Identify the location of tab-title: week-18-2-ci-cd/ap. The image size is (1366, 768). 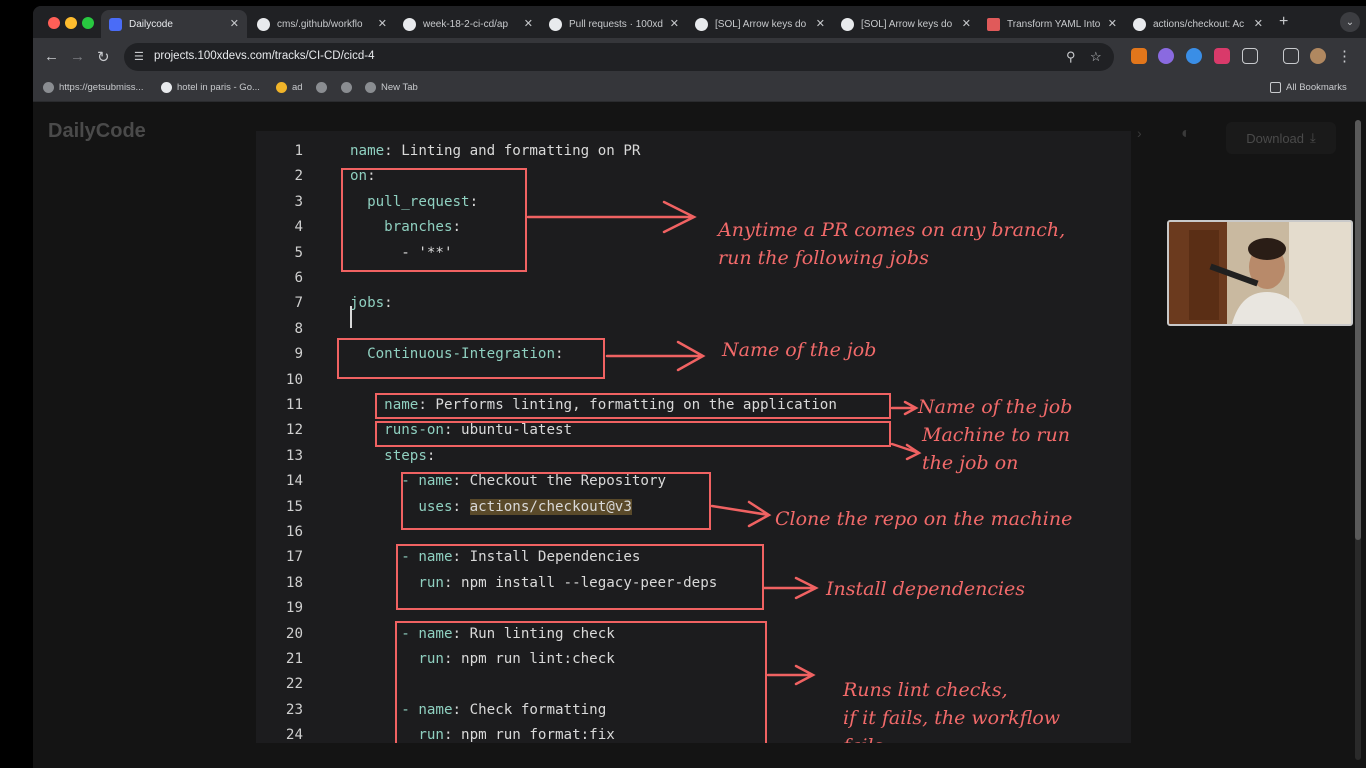
(466, 24).